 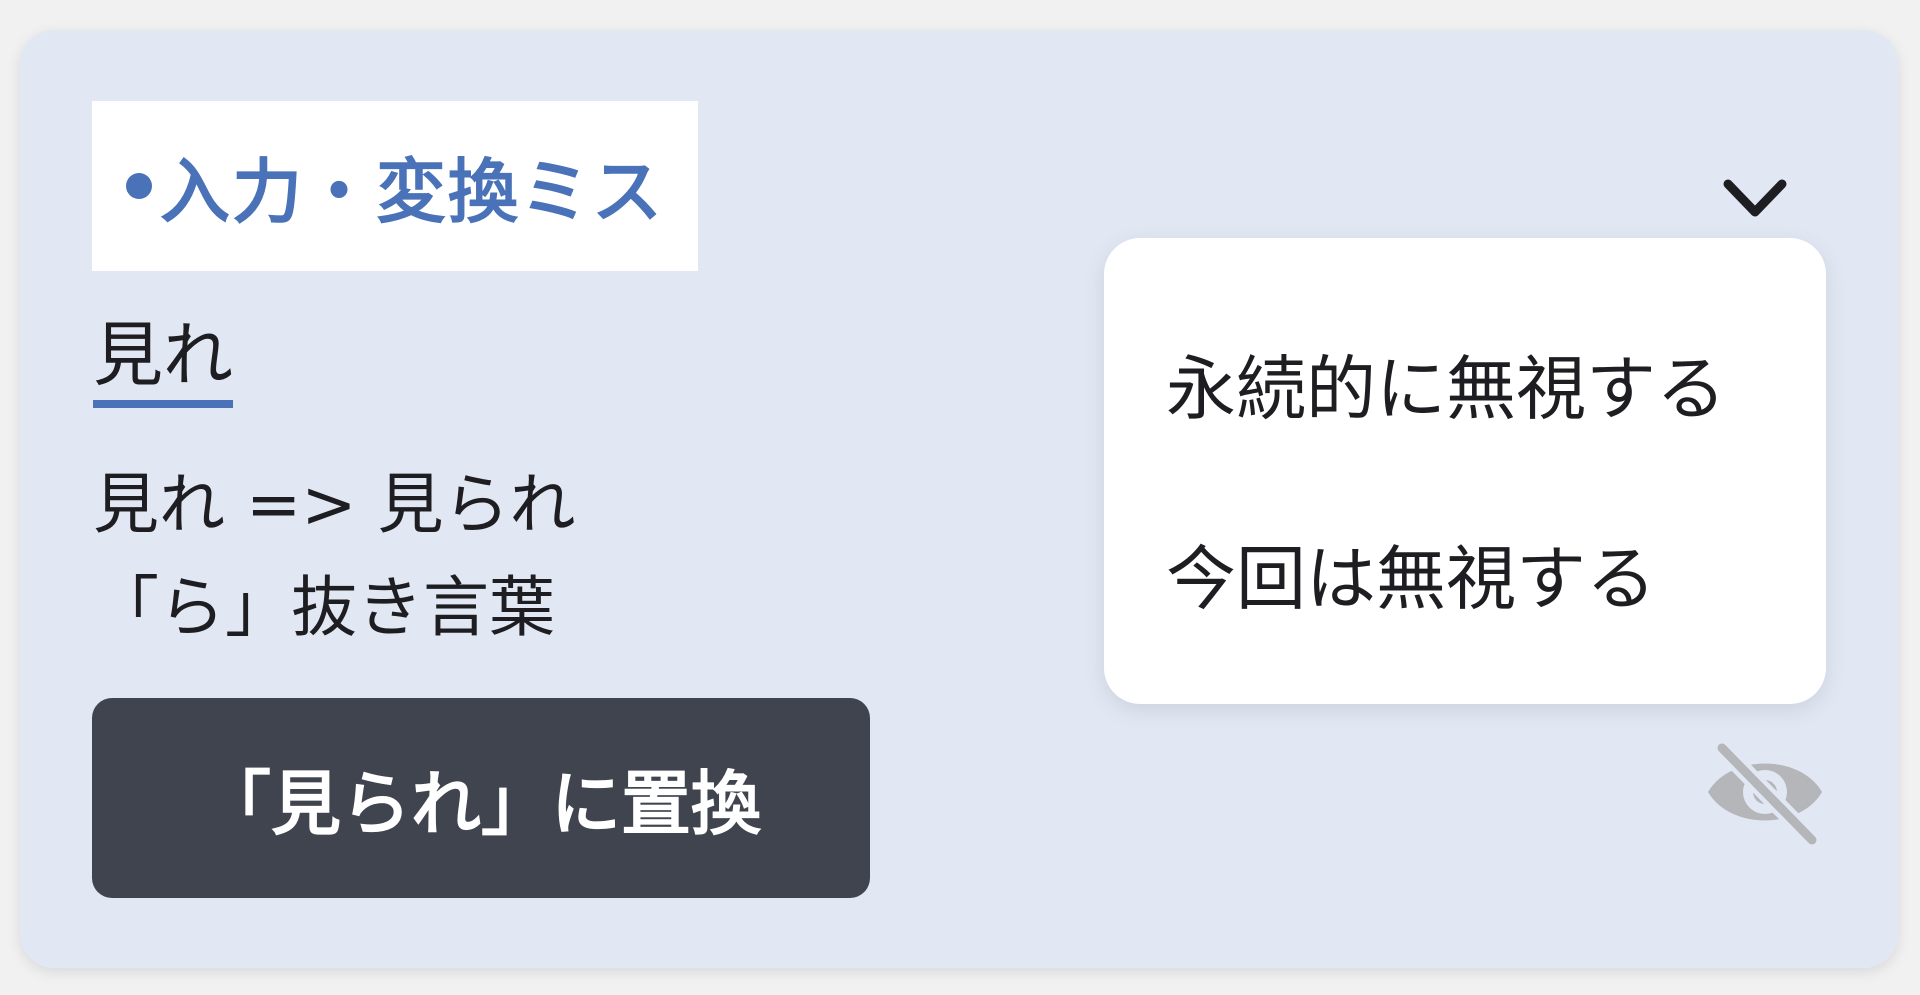 What do you see at coordinates (324, 607) in the screenshot?
I see `reason-text: 「ら」抜き言葉` at bounding box center [324, 607].